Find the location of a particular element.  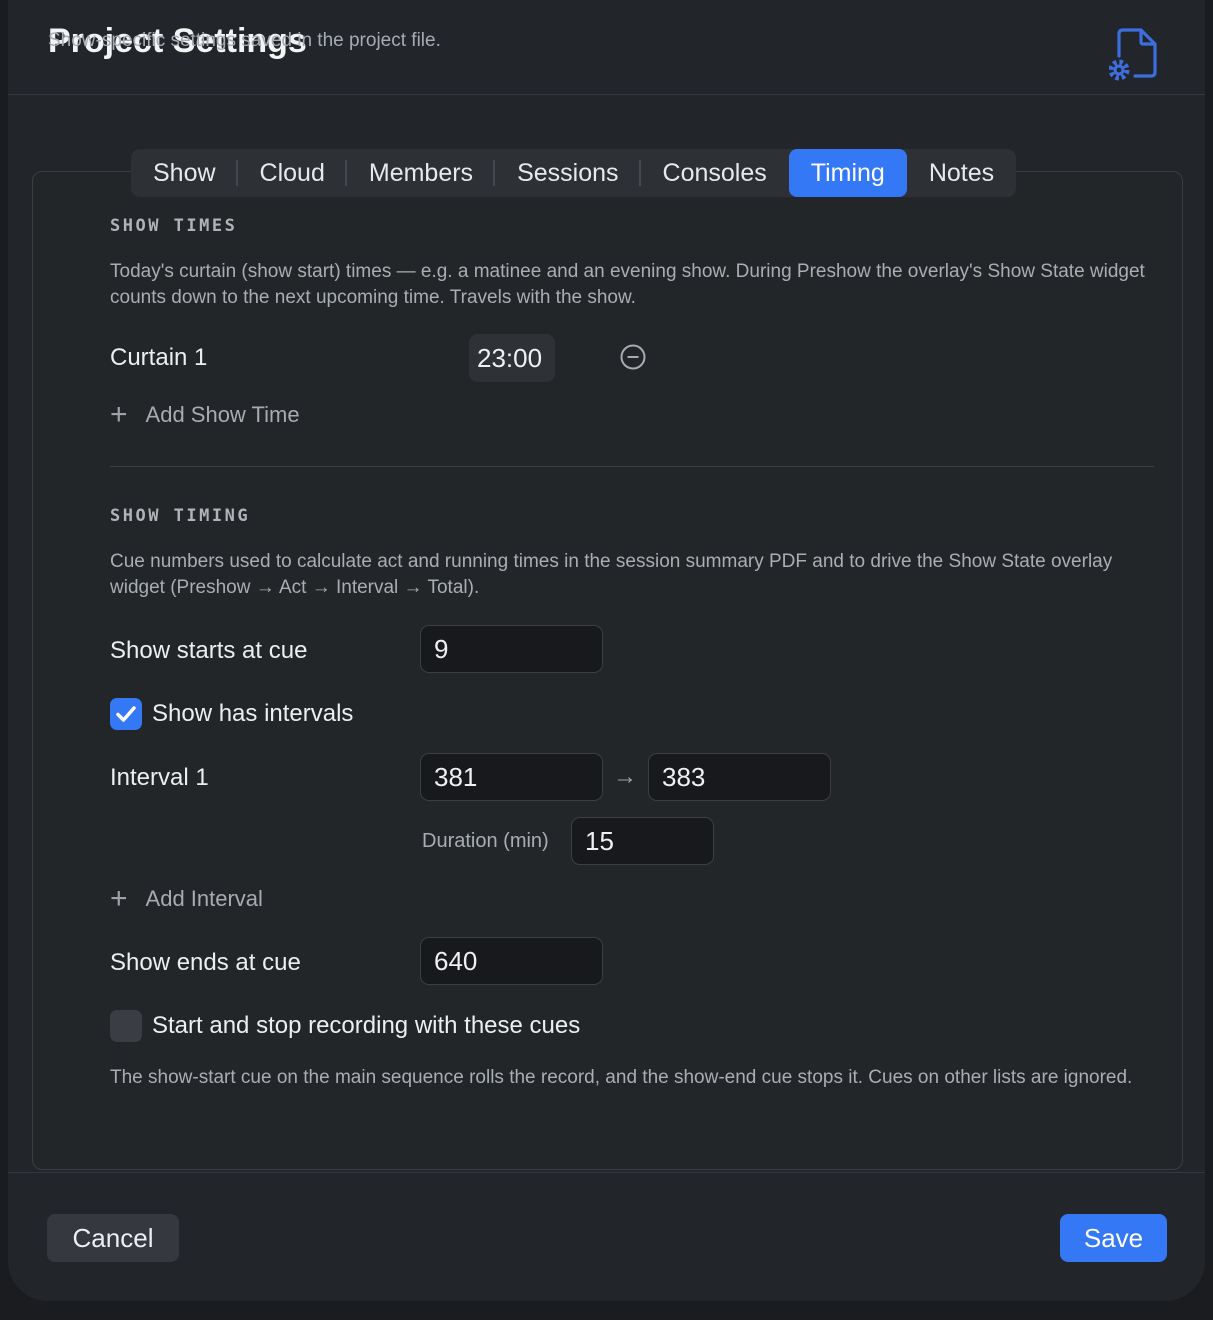

add-show-time-label: Add Show Time is located at coordinates (222, 414).